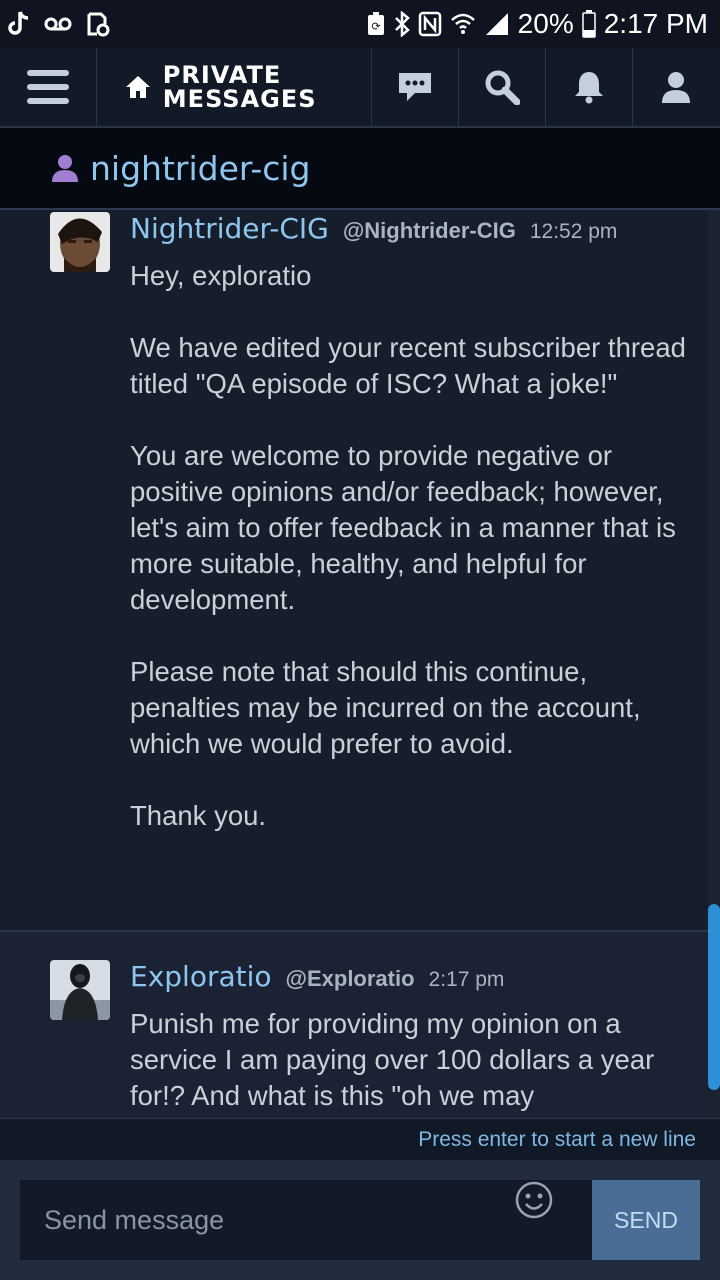 This screenshot has height=1280, width=720. What do you see at coordinates (350, 978) in the screenshot?
I see `author-handle: @Exploratio` at bounding box center [350, 978].